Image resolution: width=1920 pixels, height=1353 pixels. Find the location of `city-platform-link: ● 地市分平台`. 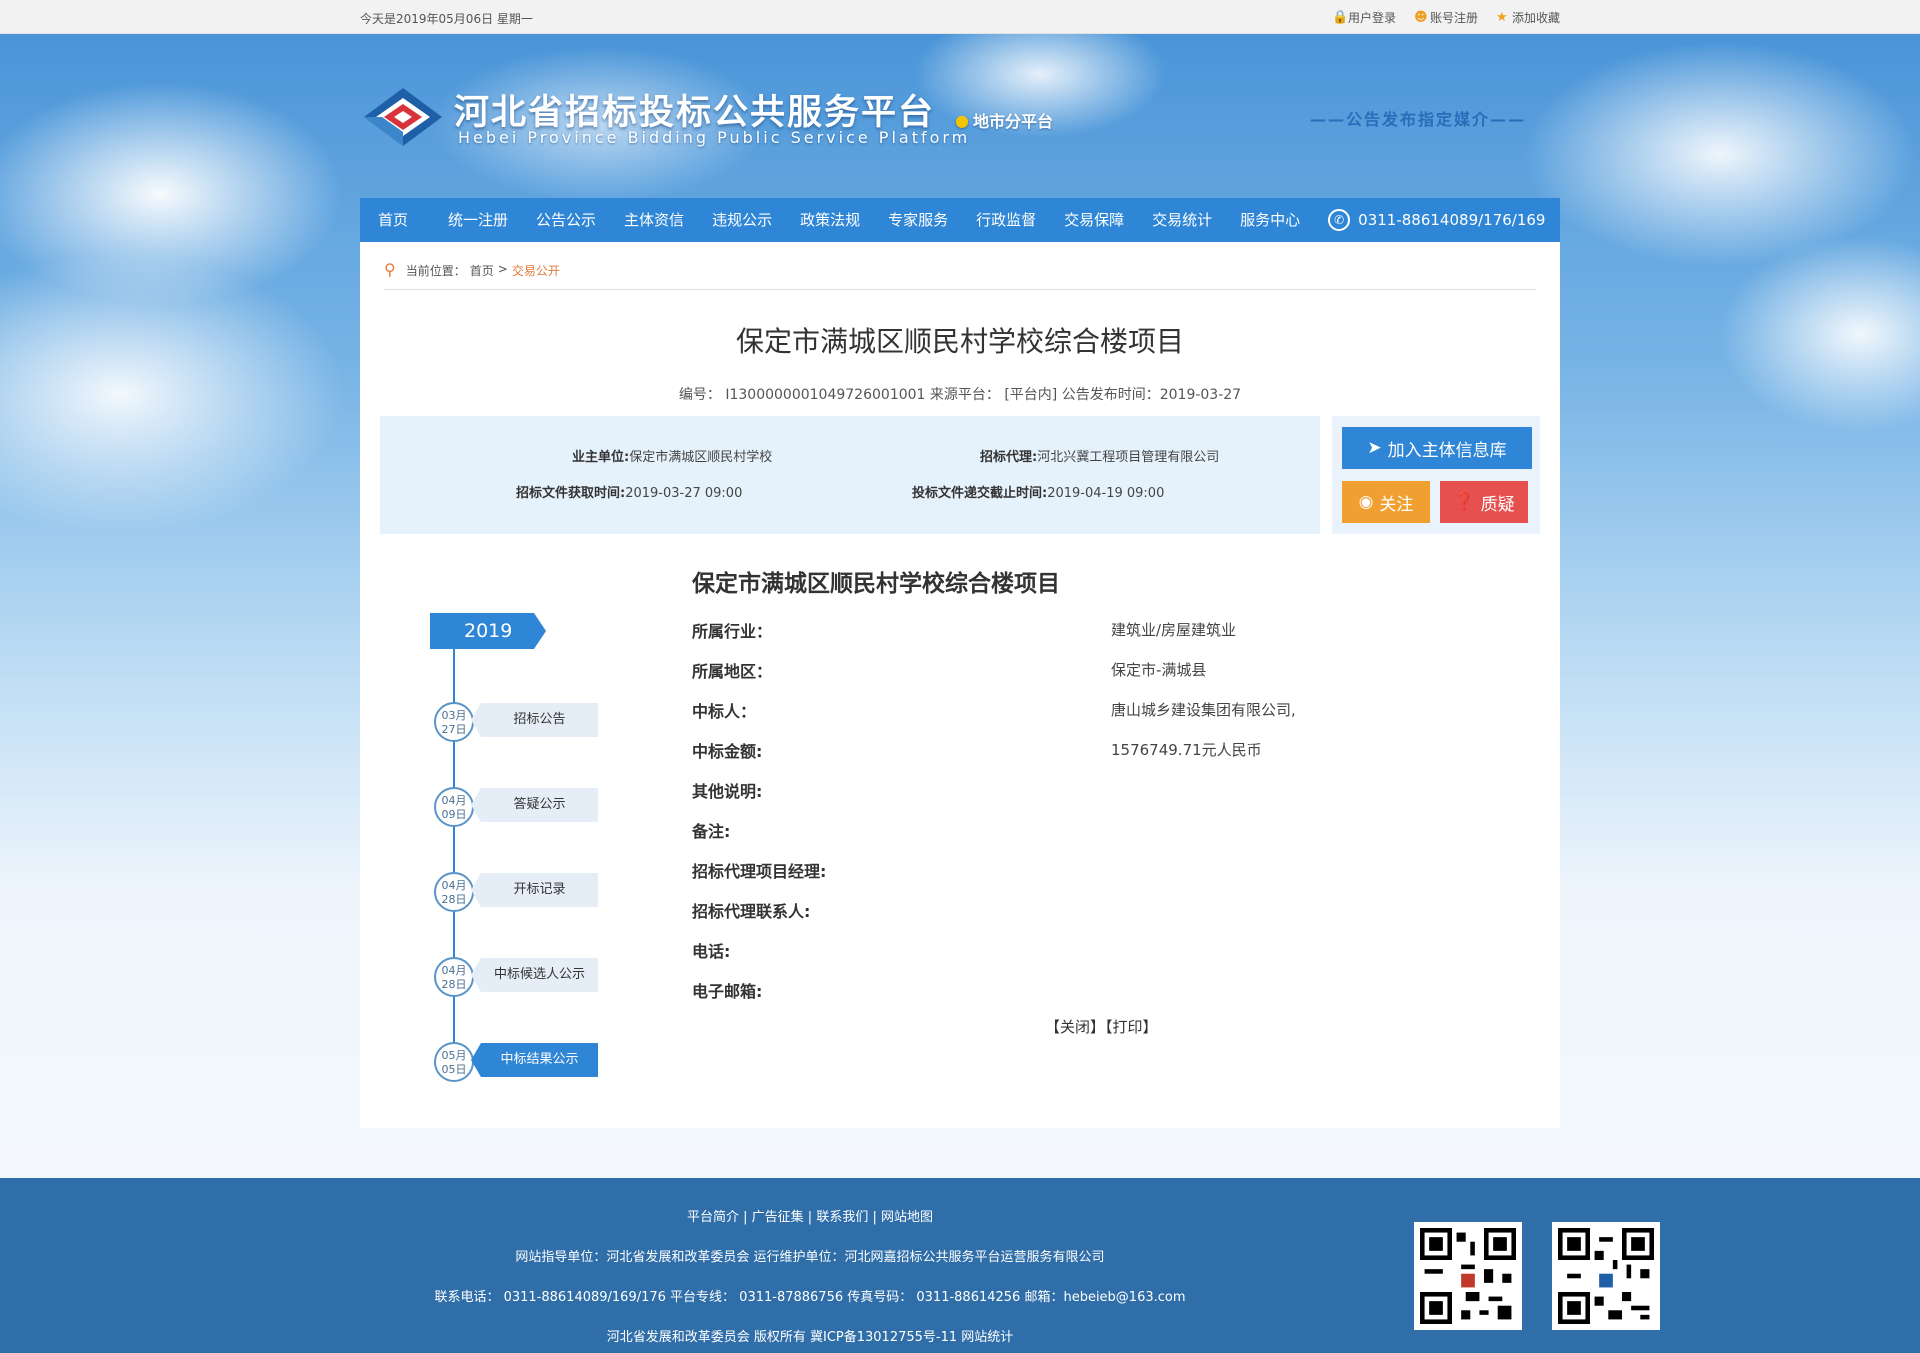

city-platform-link: ● 地市分平台 is located at coordinates (1004, 120).